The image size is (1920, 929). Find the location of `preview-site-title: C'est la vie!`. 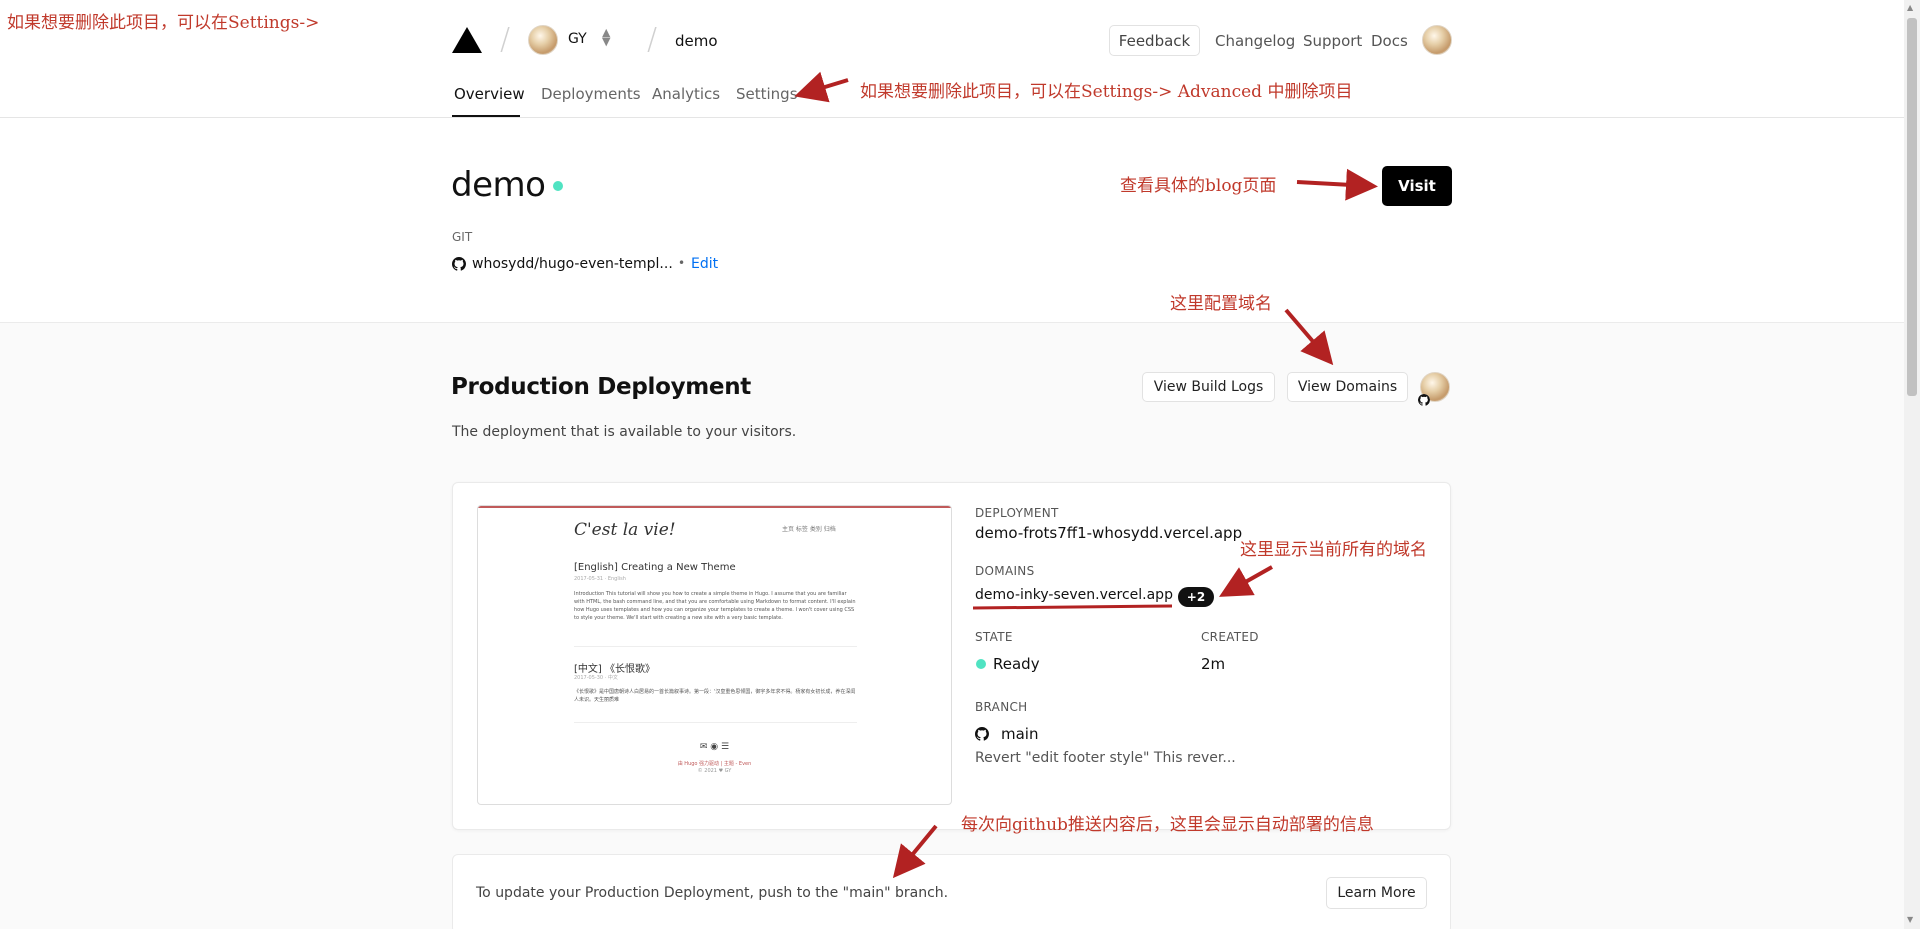

preview-site-title: C'est la vie! is located at coordinates (625, 530).